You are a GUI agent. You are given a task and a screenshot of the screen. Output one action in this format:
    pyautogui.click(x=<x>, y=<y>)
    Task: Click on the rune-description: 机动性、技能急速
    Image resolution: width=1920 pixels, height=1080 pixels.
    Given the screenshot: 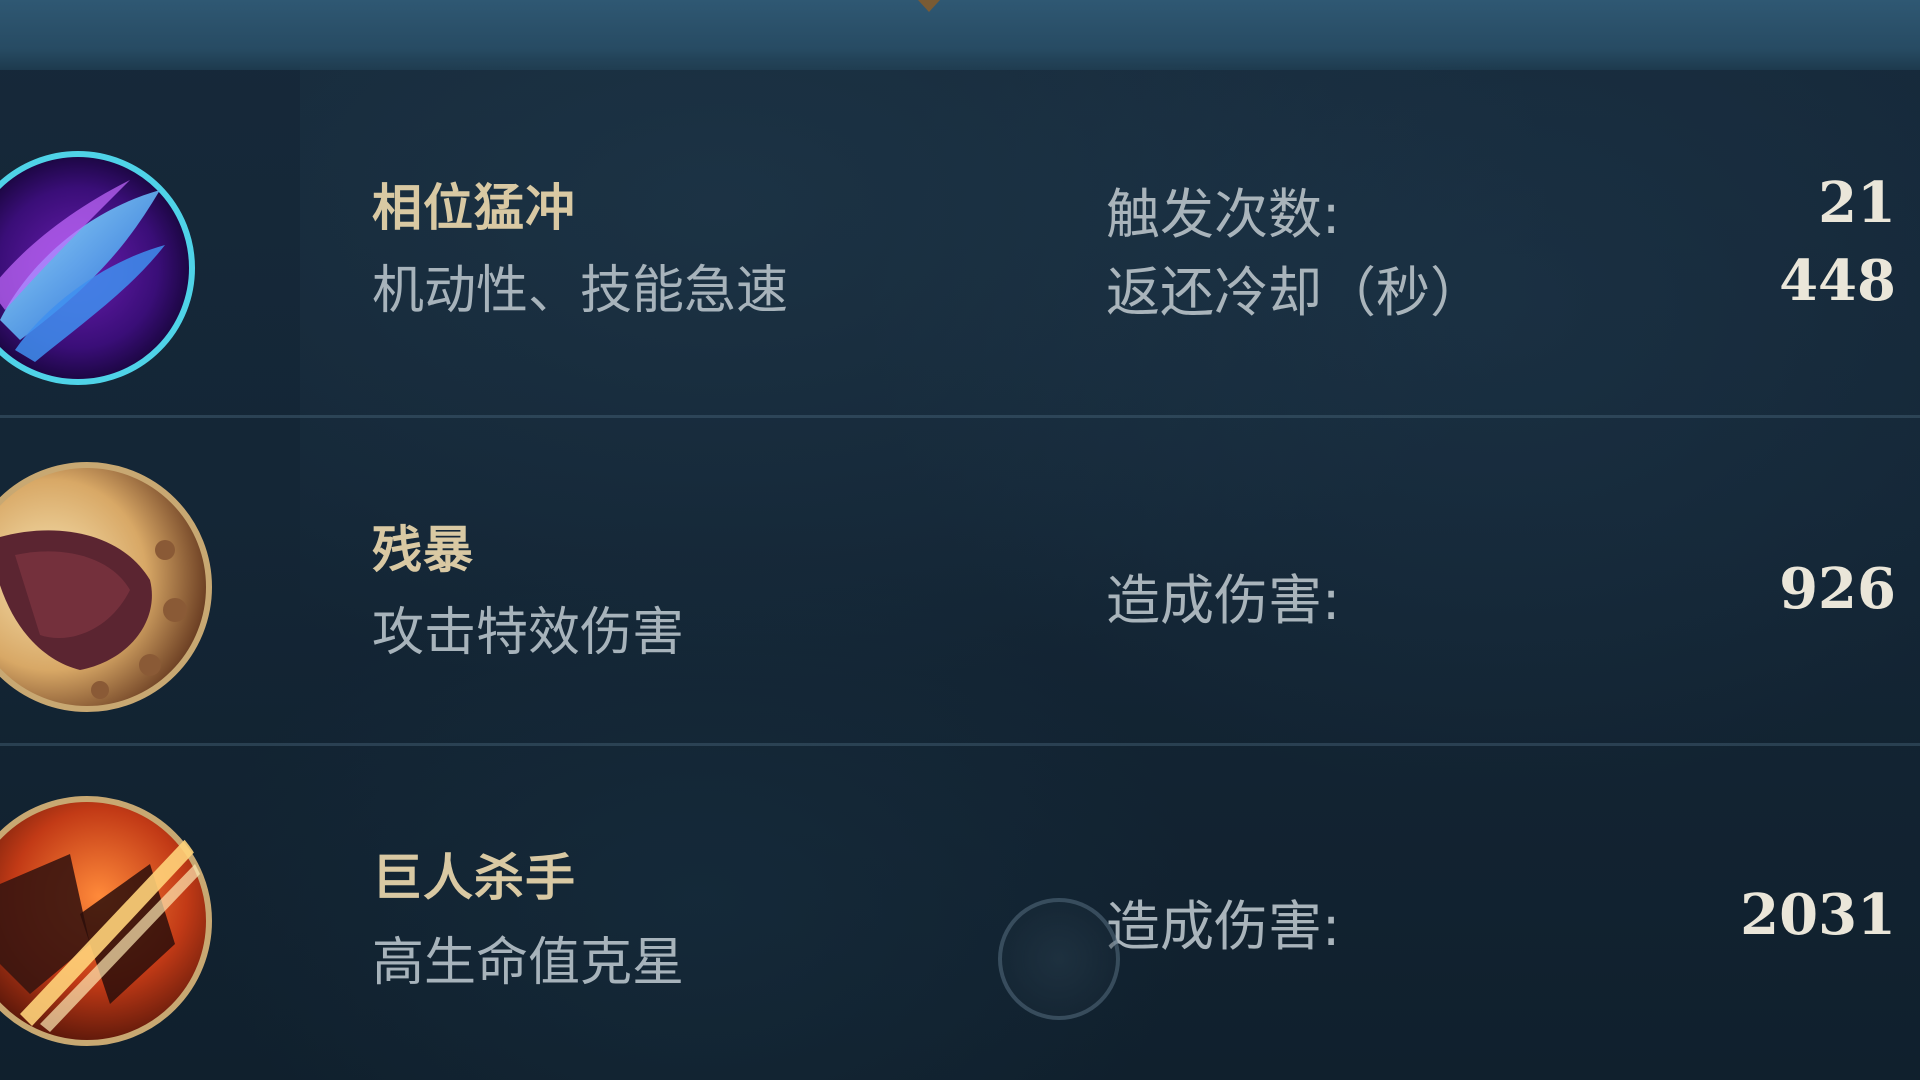 What is the action you would take?
    pyautogui.click(x=580, y=291)
    